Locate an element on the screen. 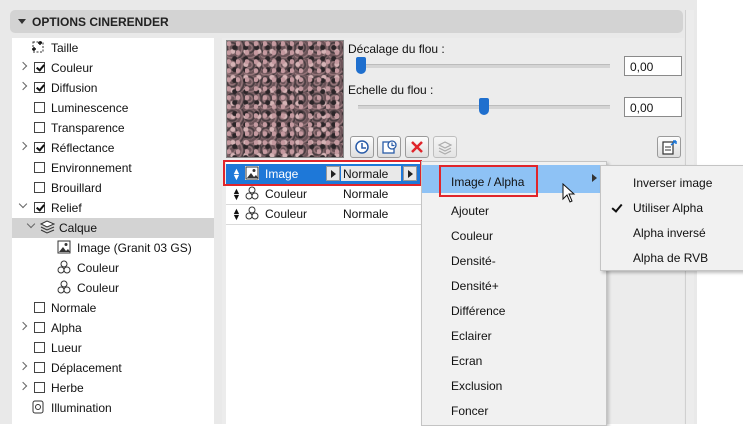 This screenshot has width=743, height=426. blend-menu-item: Couleur is located at coordinates (472, 236).